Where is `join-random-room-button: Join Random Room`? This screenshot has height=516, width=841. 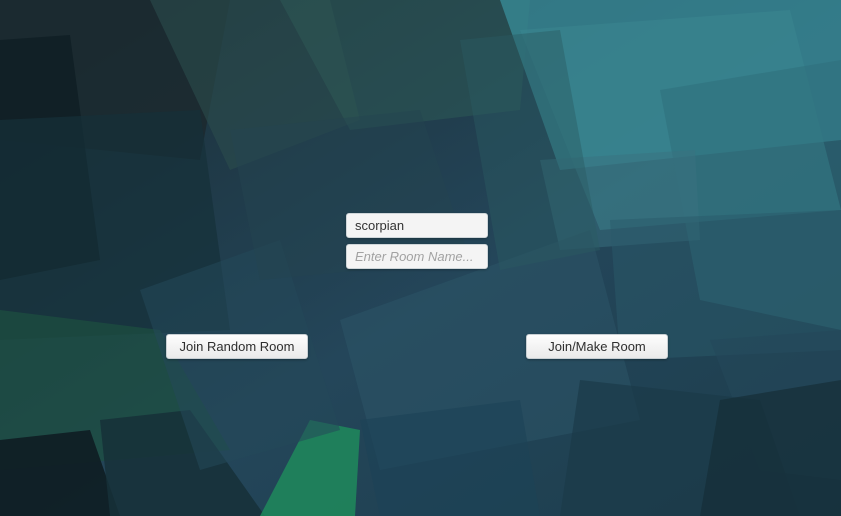
join-random-room-button: Join Random Room is located at coordinates (237, 346).